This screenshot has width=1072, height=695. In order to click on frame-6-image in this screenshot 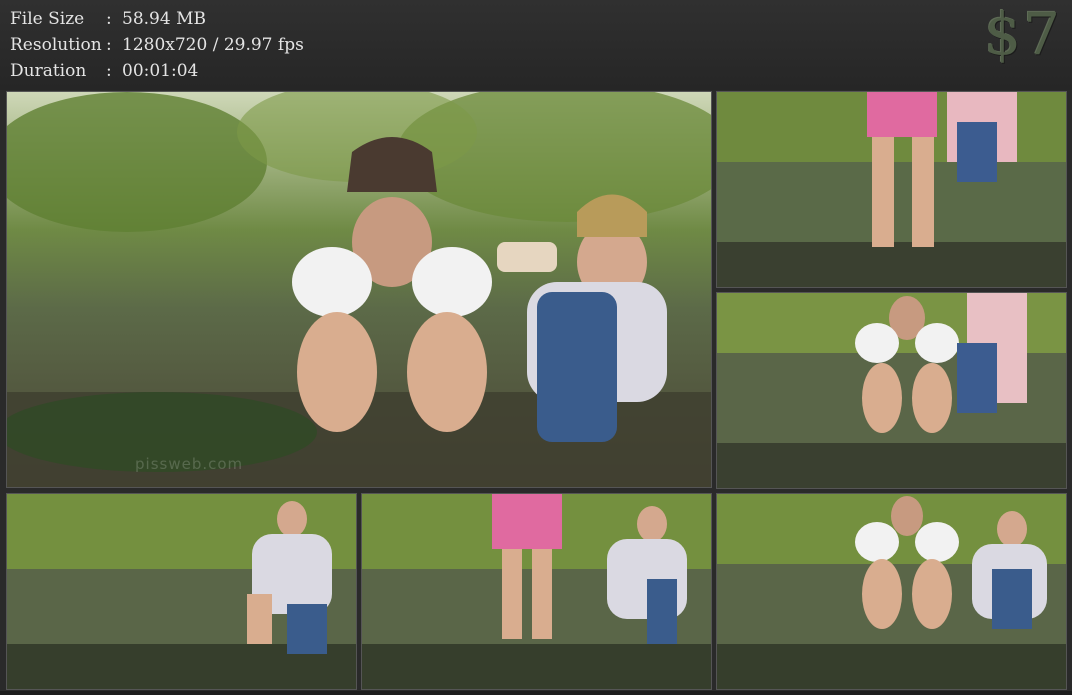, I will do `click(891, 591)`.